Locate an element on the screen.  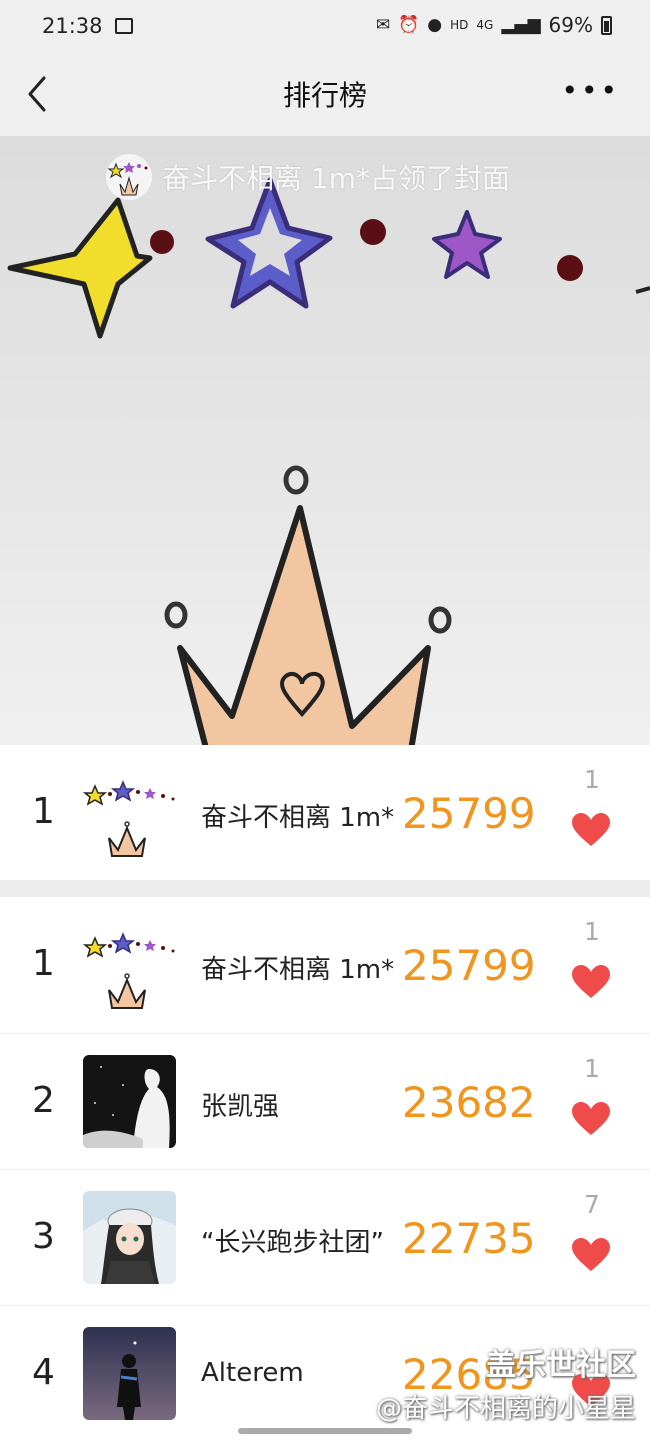
step-count: 23682 is located at coordinates (469, 1102).